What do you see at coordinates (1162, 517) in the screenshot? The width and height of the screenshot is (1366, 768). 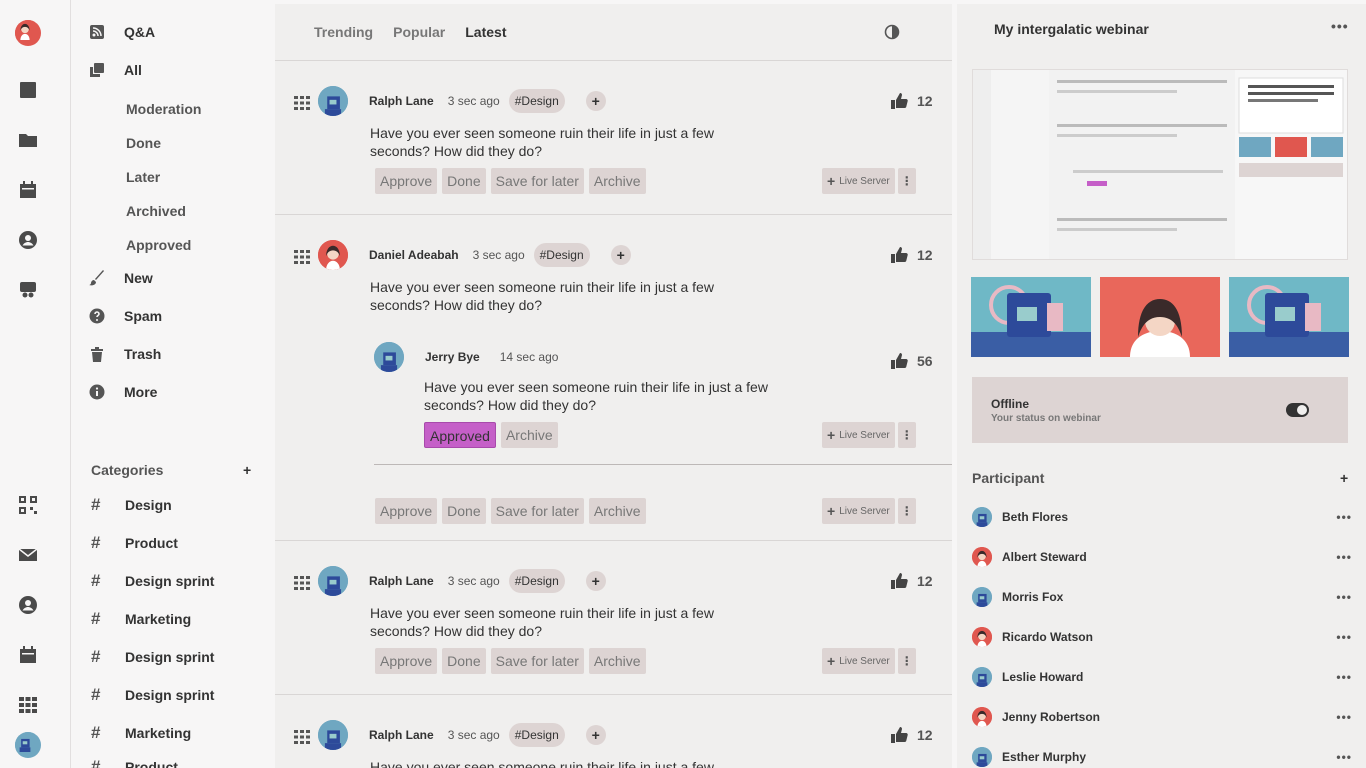 I see `participant-row: Beth Flores •••` at bounding box center [1162, 517].